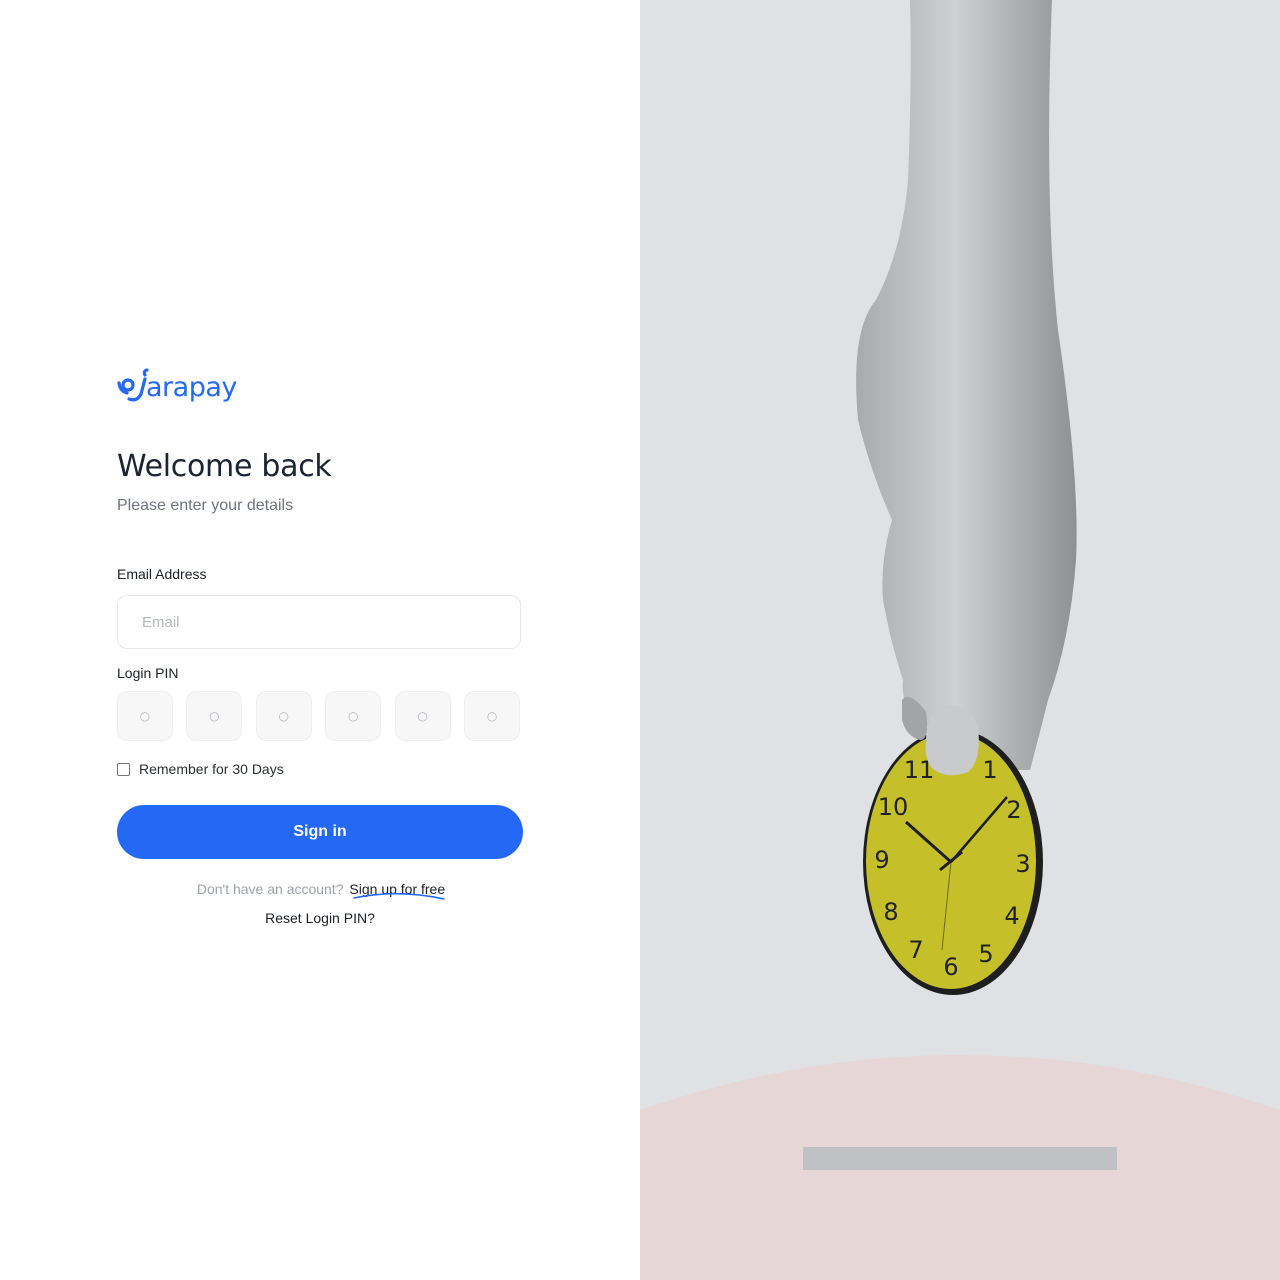  What do you see at coordinates (890, 912) in the screenshot?
I see `clock-number-8: 8` at bounding box center [890, 912].